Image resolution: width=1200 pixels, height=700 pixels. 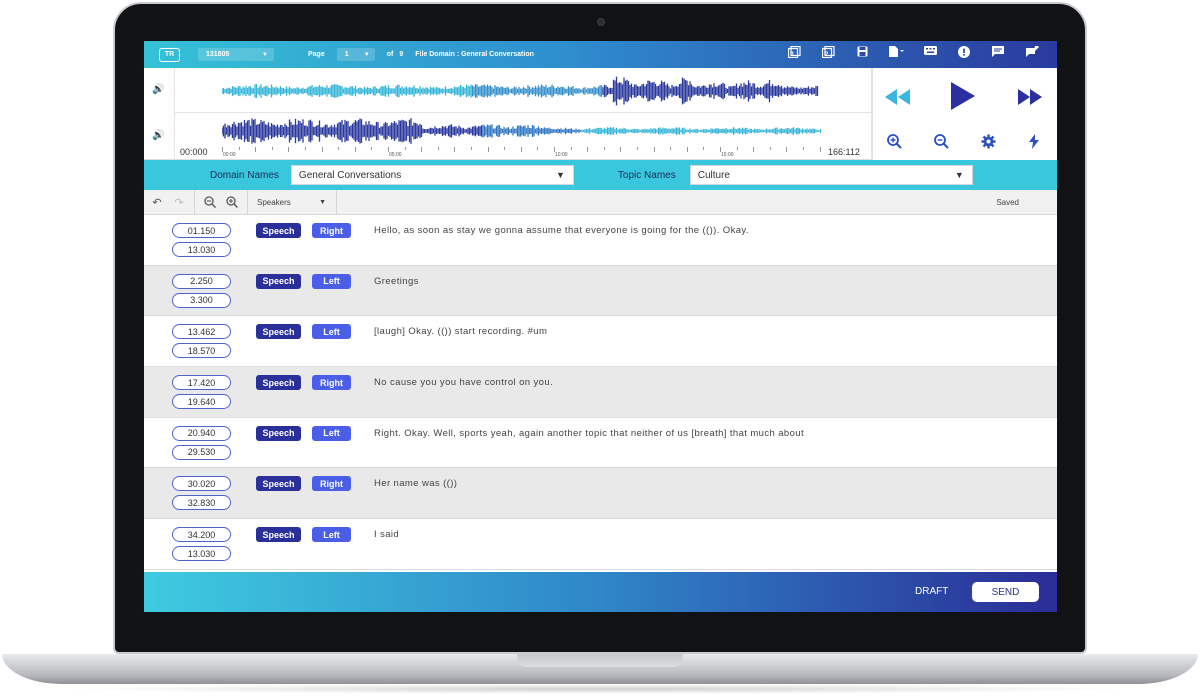 What do you see at coordinates (898, 97) in the screenshot?
I see `rewind-icon` at bounding box center [898, 97].